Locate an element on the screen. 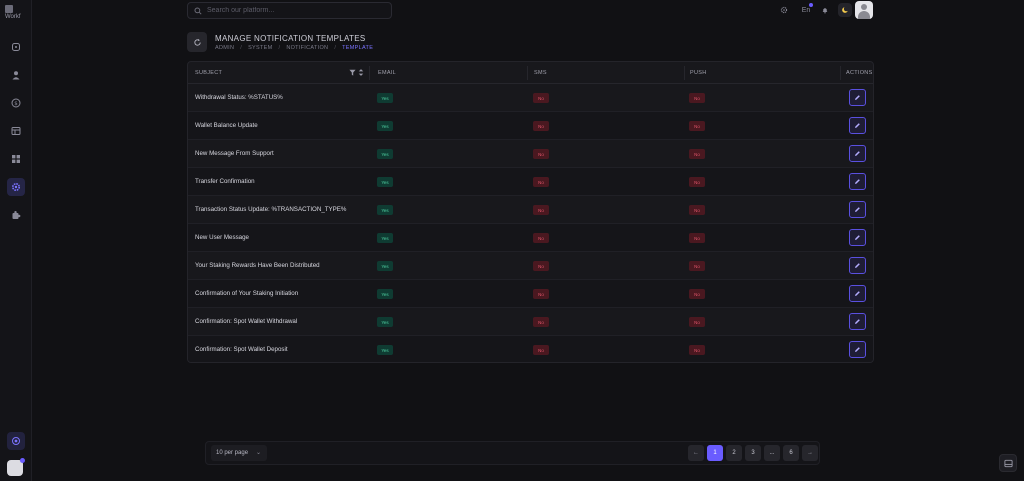  moon-icon is located at coordinates (845, 9).